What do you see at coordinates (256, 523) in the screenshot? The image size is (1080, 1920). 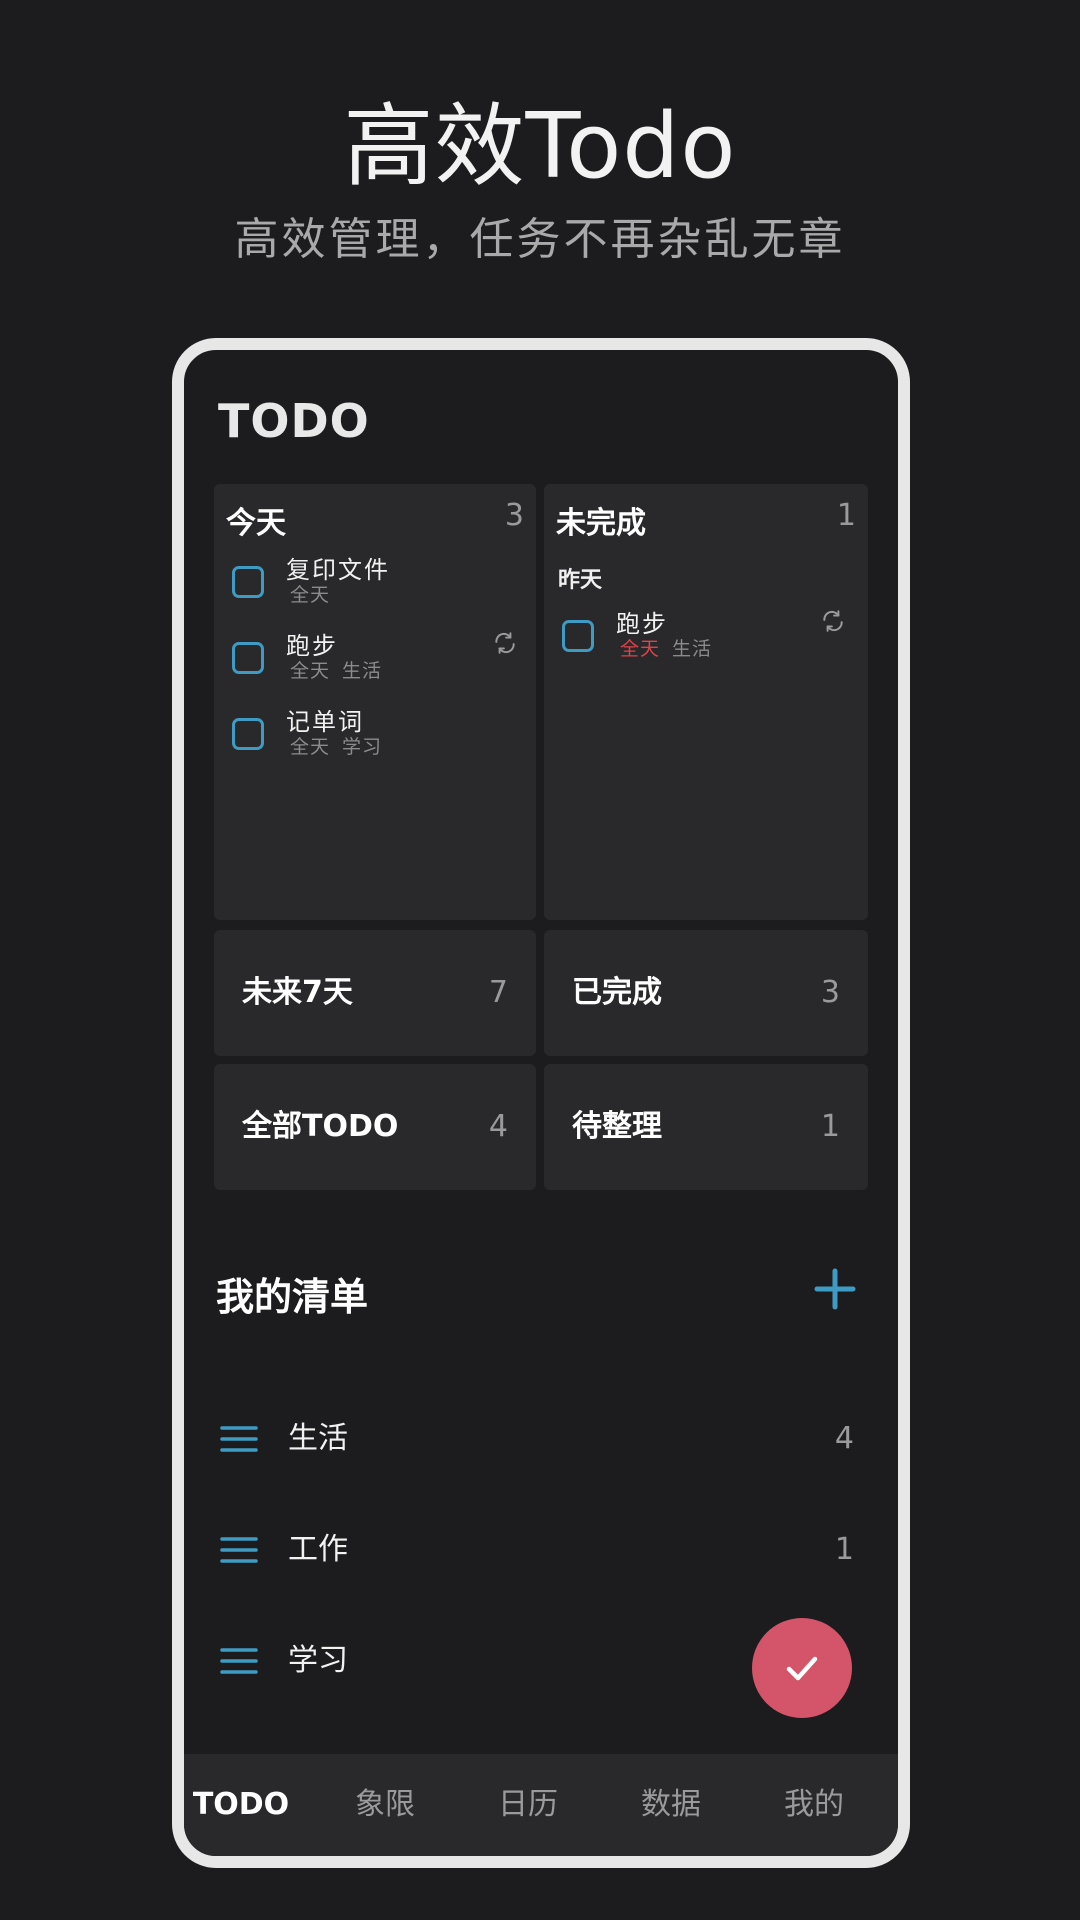 I see `today-card-title: 今天` at bounding box center [256, 523].